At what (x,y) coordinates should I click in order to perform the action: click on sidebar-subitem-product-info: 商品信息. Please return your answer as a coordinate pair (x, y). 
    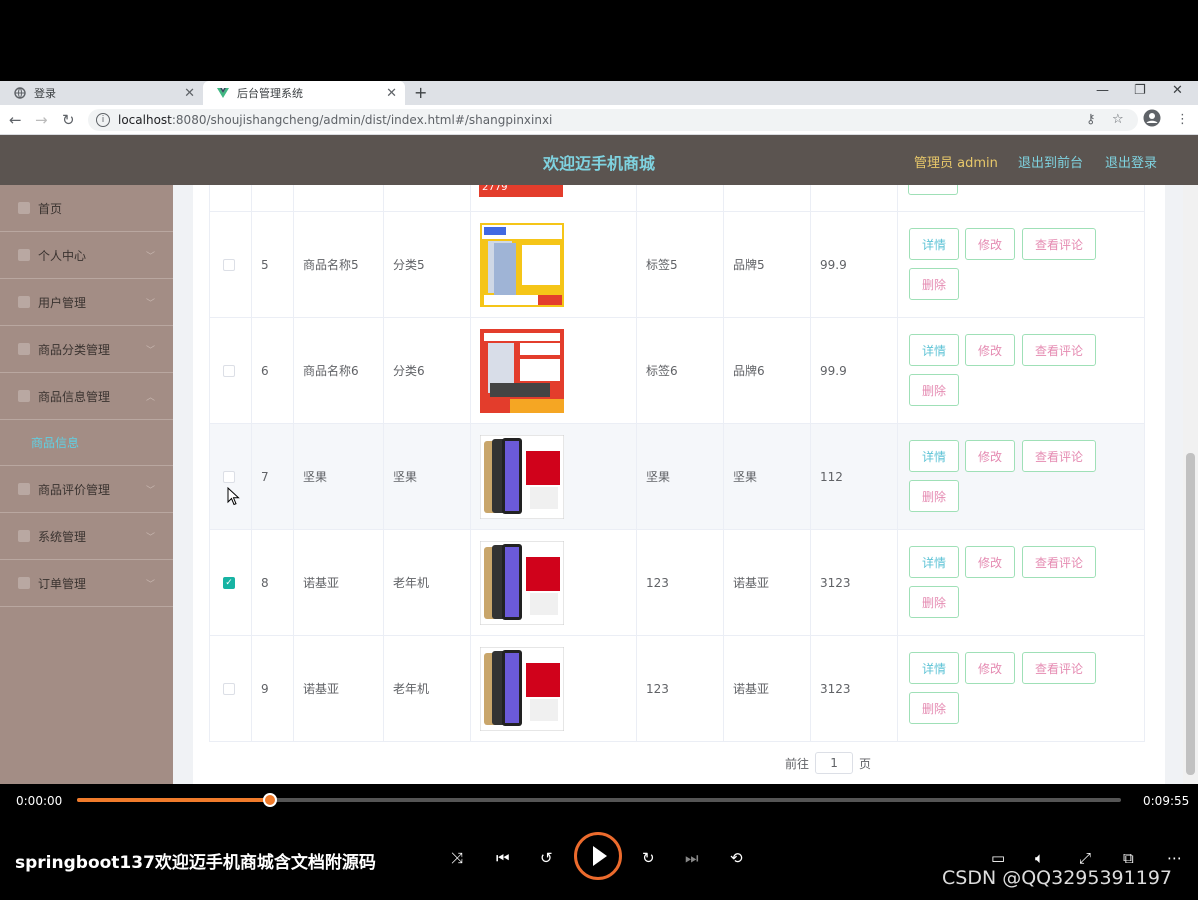
    Looking at the image, I should click on (86, 443).